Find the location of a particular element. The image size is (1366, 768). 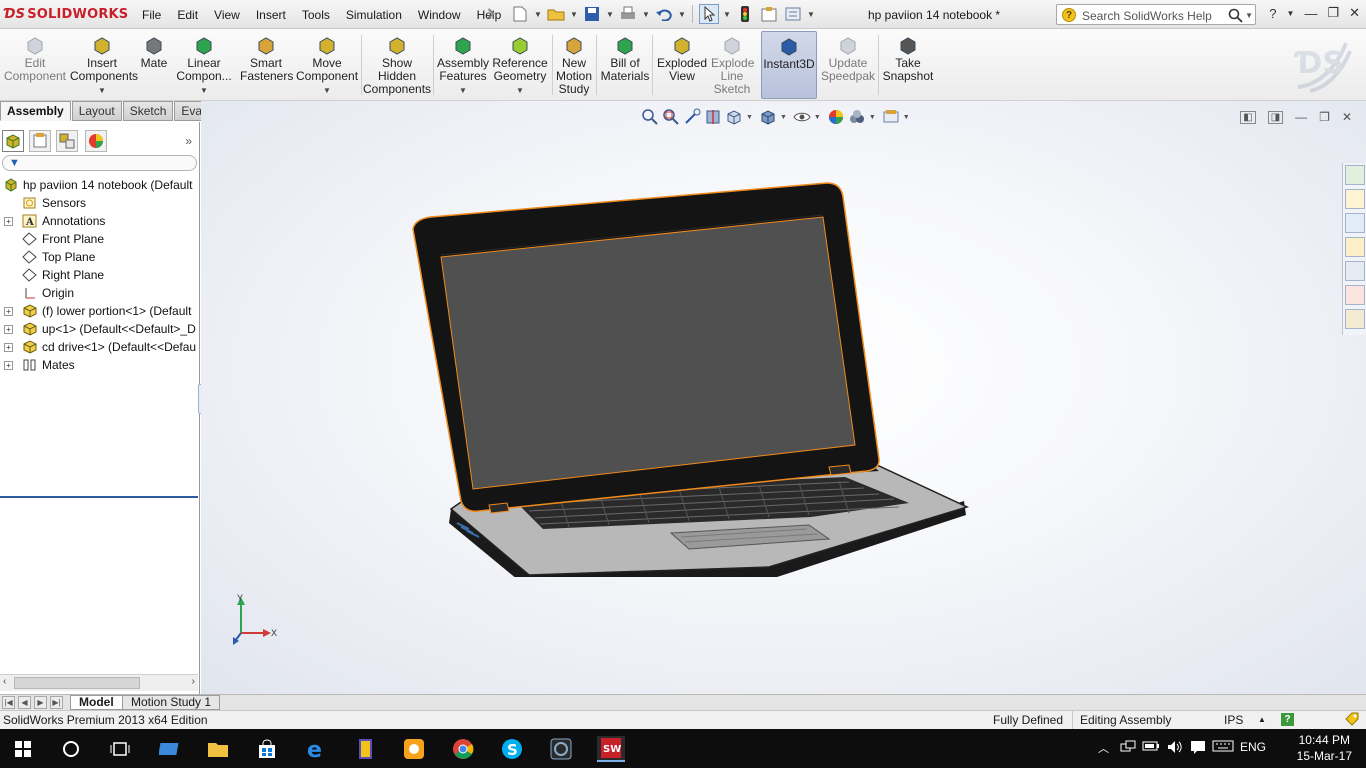

tab-next-icon: ▶ is located at coordinates (40, 702).